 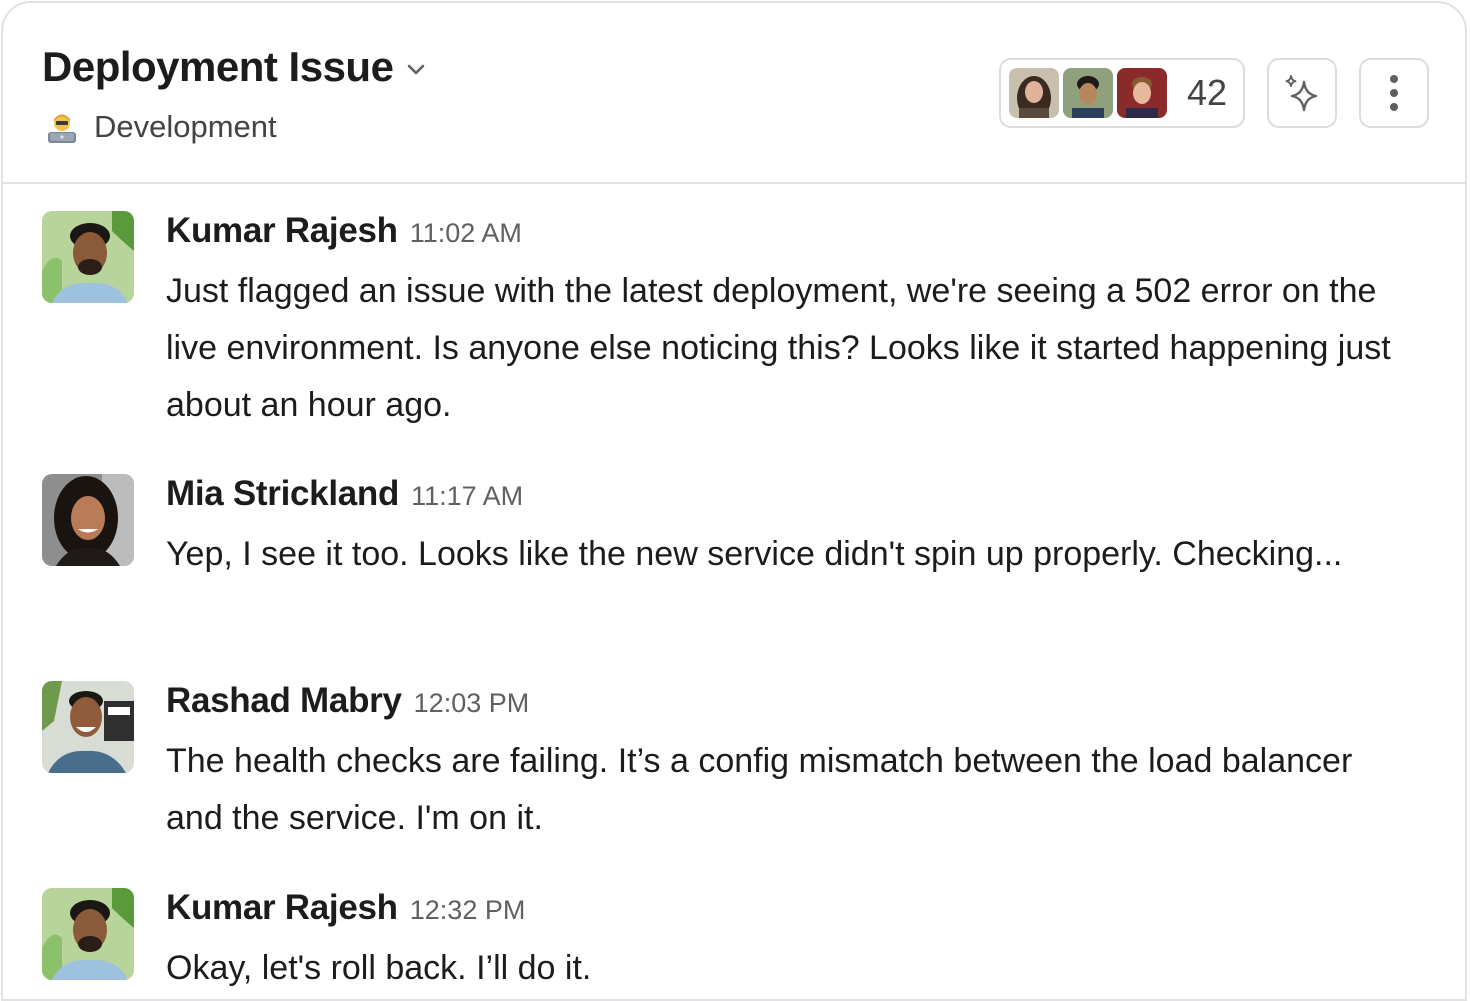 I want to click on message-header: Rashad Mabry 12:03 PM, so click(x=786, y=706).